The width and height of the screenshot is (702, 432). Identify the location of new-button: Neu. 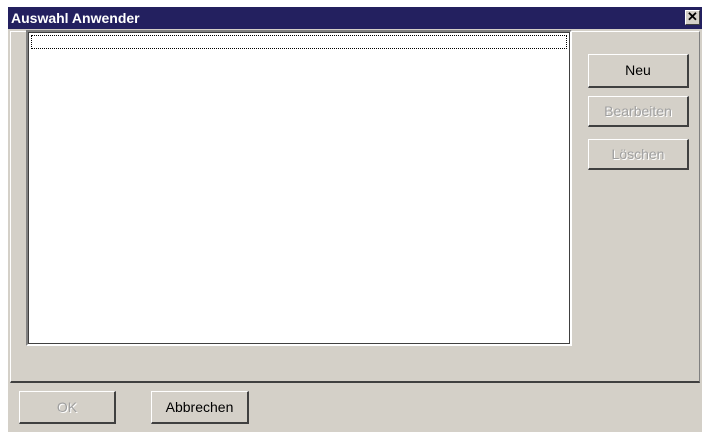
(638, 71).